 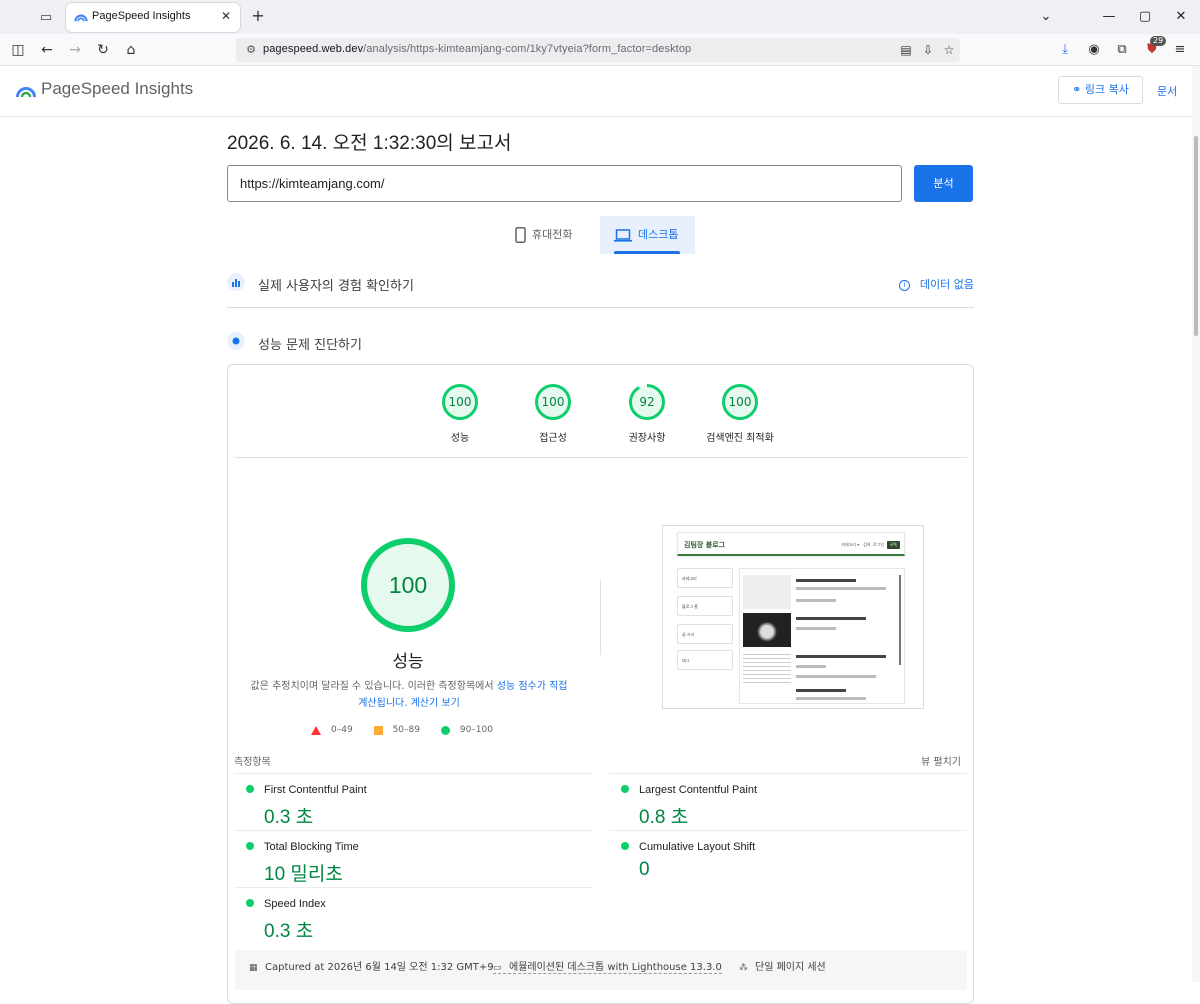 What do you see at coordinates (1196, 524) in the screenshot?
I see `page-scrollbar` at bounding box center [1196, 524].